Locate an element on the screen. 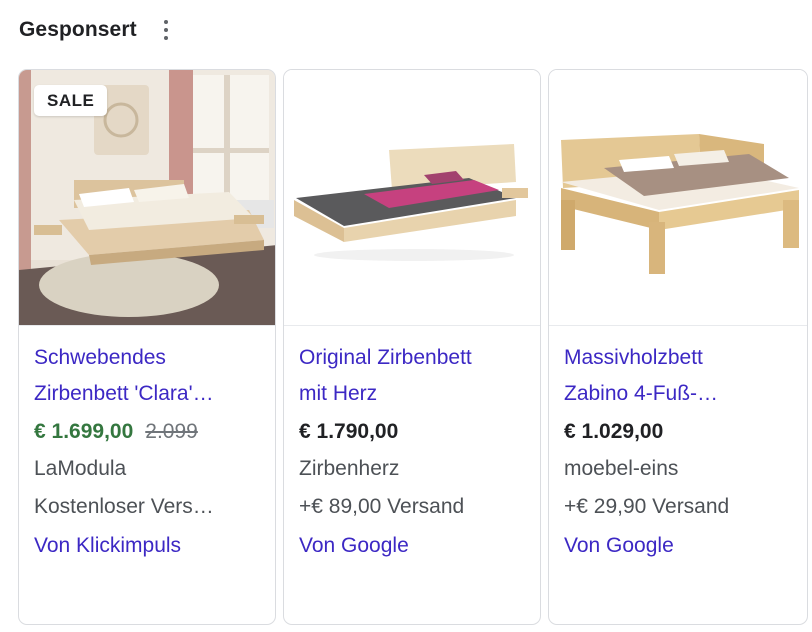 Image resolution: width=812 pixels, height=632 pixels. product-title-line: mit Herz is located at coordinates (412, 394).